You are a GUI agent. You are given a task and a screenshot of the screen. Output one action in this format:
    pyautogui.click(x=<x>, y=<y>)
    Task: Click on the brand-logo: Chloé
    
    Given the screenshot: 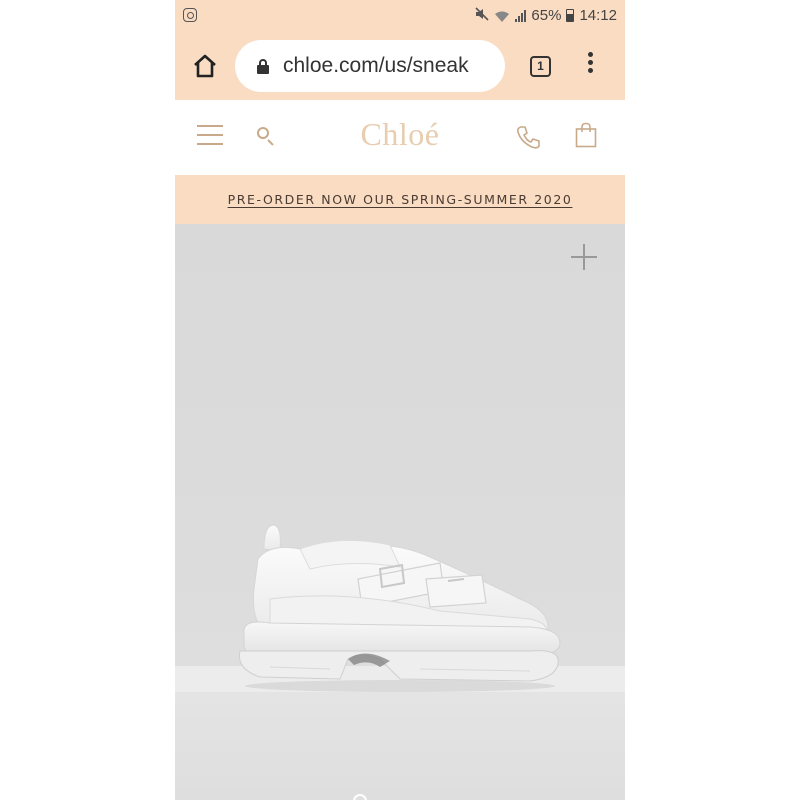 What is the action you would take?
    pyautogui.click(x=400, y=134)
    